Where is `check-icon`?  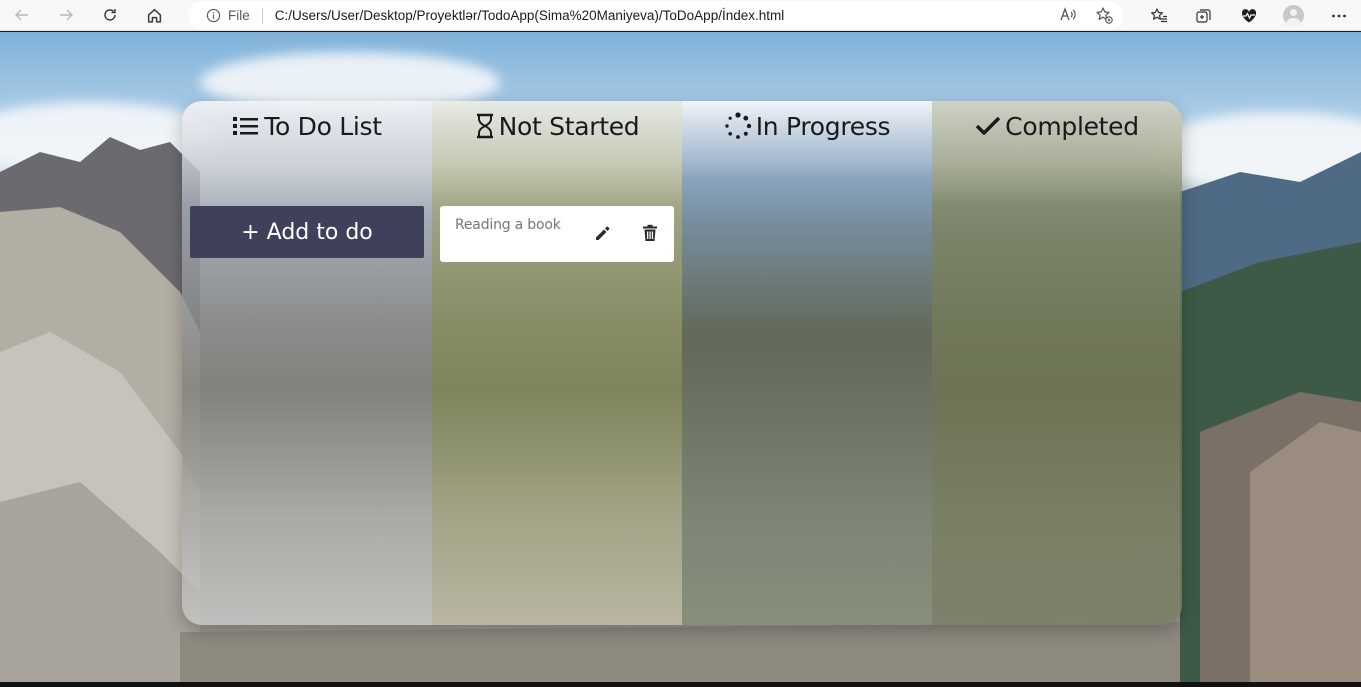
check-icon is located at coordinates (988, 126).